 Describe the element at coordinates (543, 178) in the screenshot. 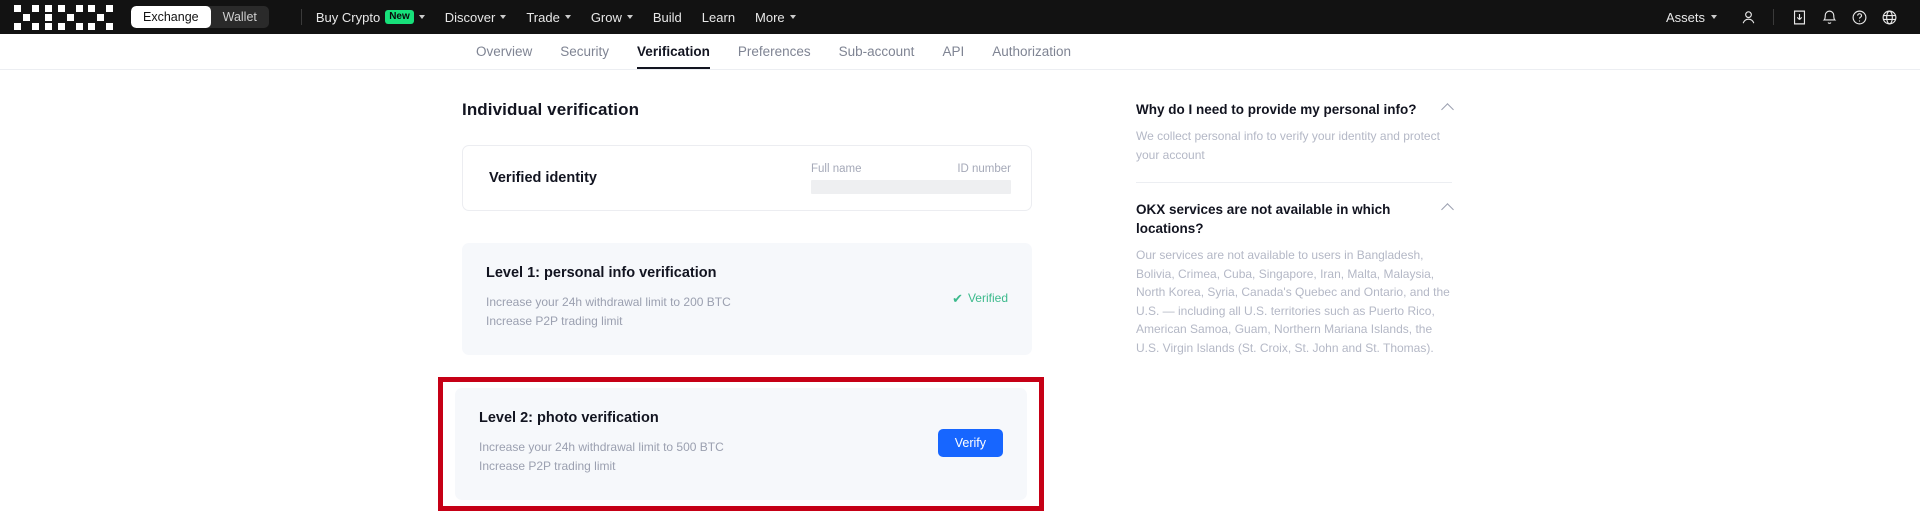

I see `verified-identity-title: Verified identity` at that location.